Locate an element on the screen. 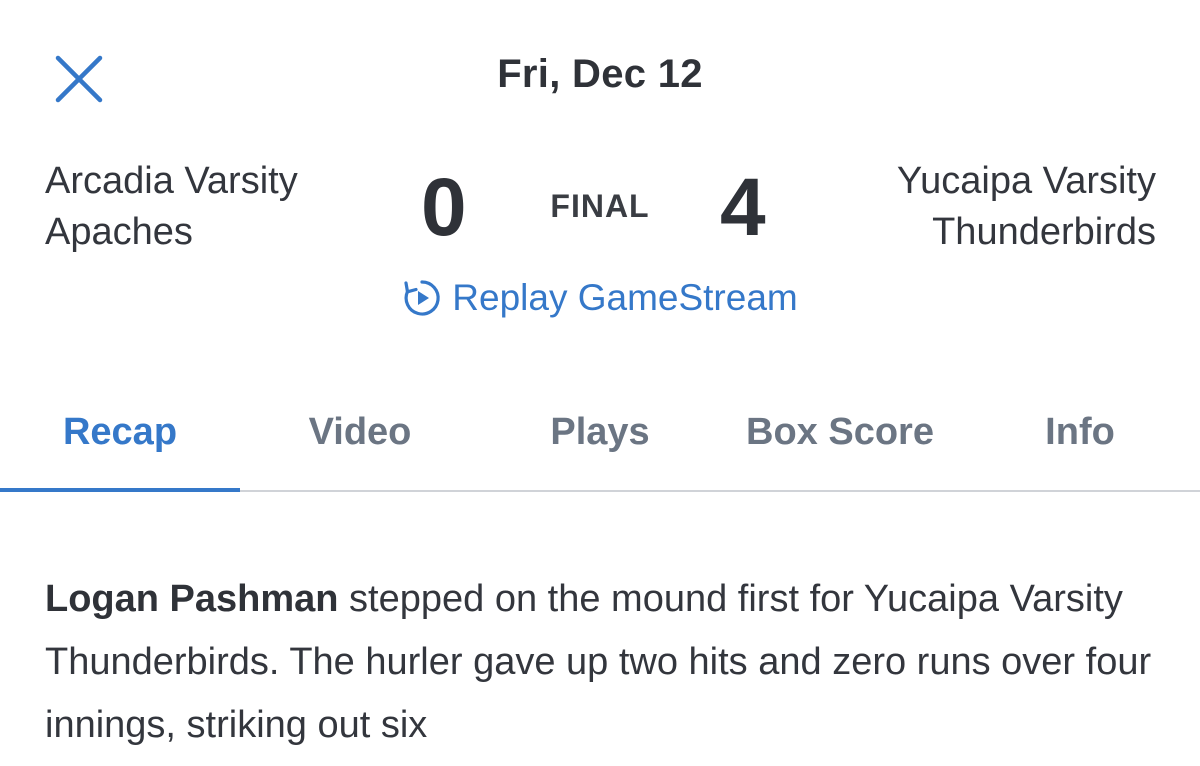 This screenshot has width=1200, height=766. replay-label: Replay GameStream is located at coordinates (625, 297).